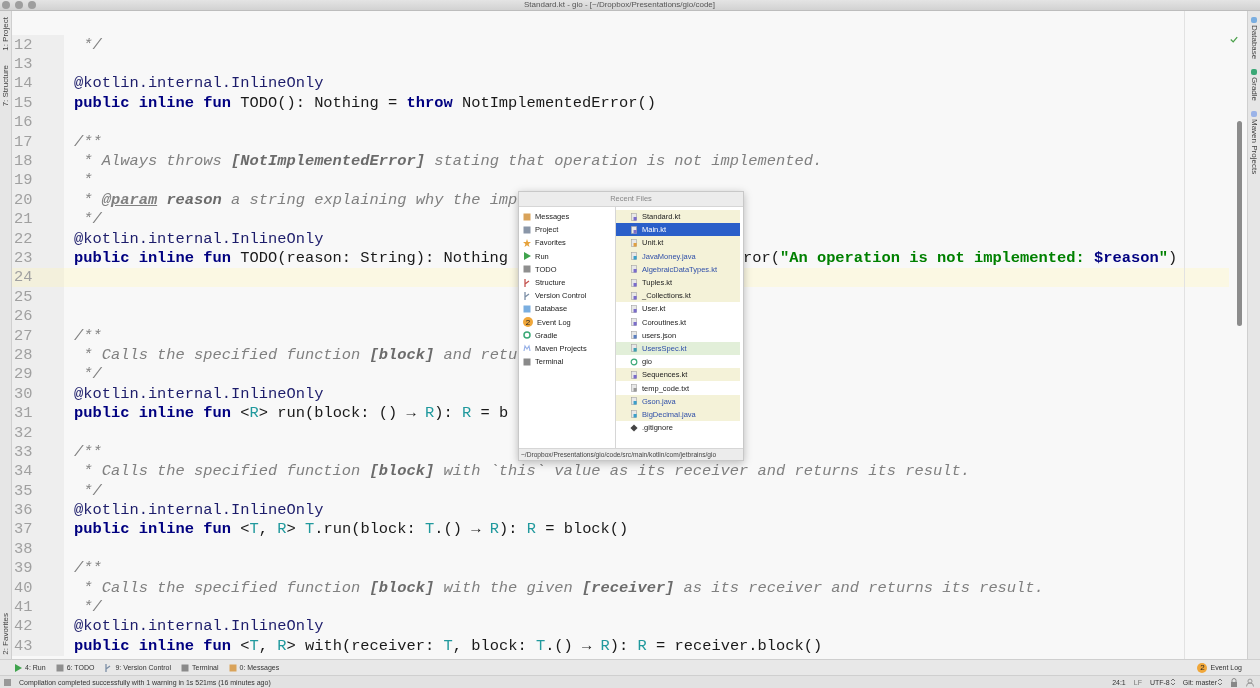 The image size is (1260, 688). I want to click on check-icon, so click(1234, 39).